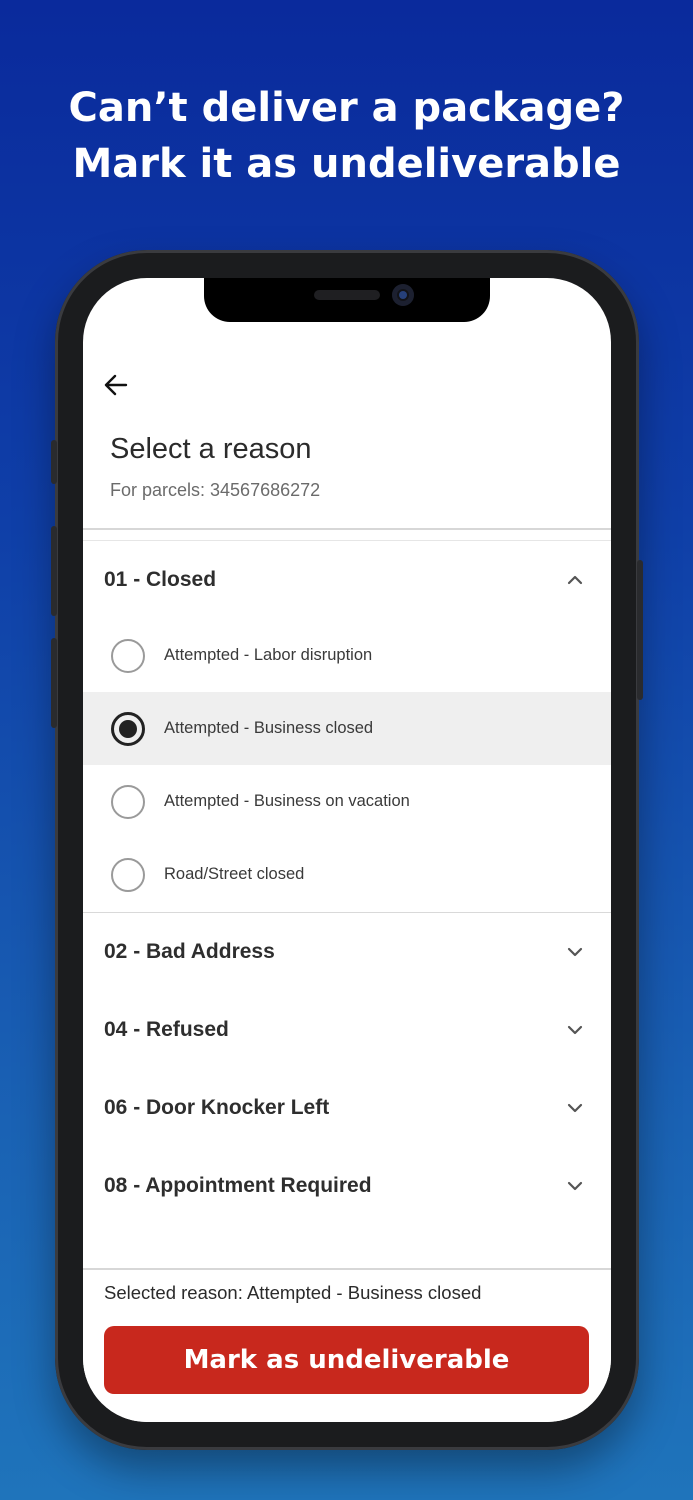 The image size is (693, 1500). I want to click on parcel-subtitle: For parcels: 34567686272, so click(215, 490).